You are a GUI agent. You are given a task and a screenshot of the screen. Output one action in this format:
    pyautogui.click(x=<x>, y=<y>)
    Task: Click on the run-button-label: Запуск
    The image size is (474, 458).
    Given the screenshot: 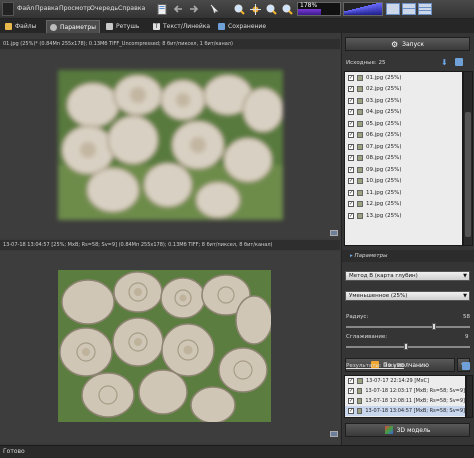 What is the action you would take?
    pyautogui.click(x=413, y=44)
    